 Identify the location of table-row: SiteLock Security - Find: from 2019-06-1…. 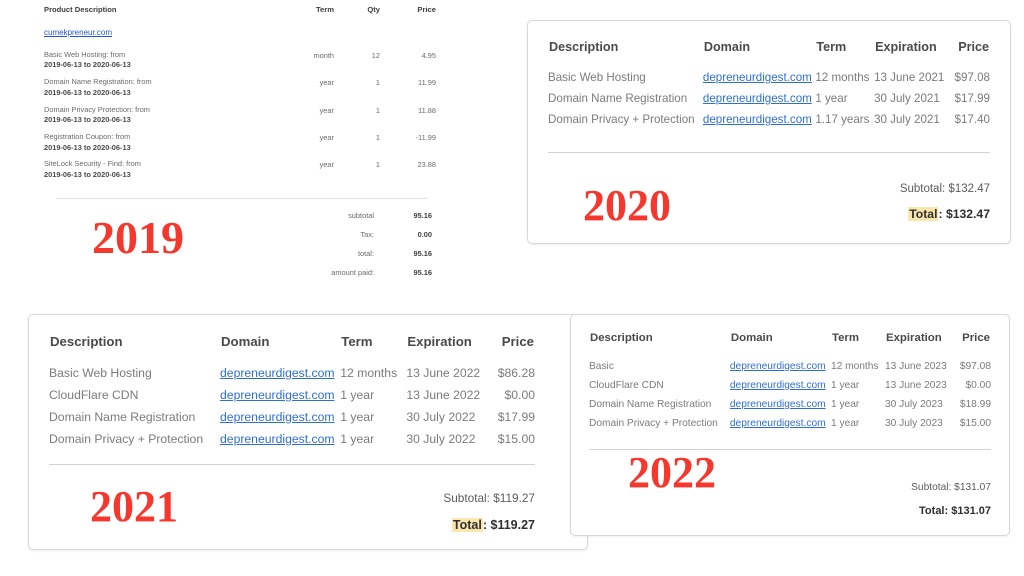
(240, 169).